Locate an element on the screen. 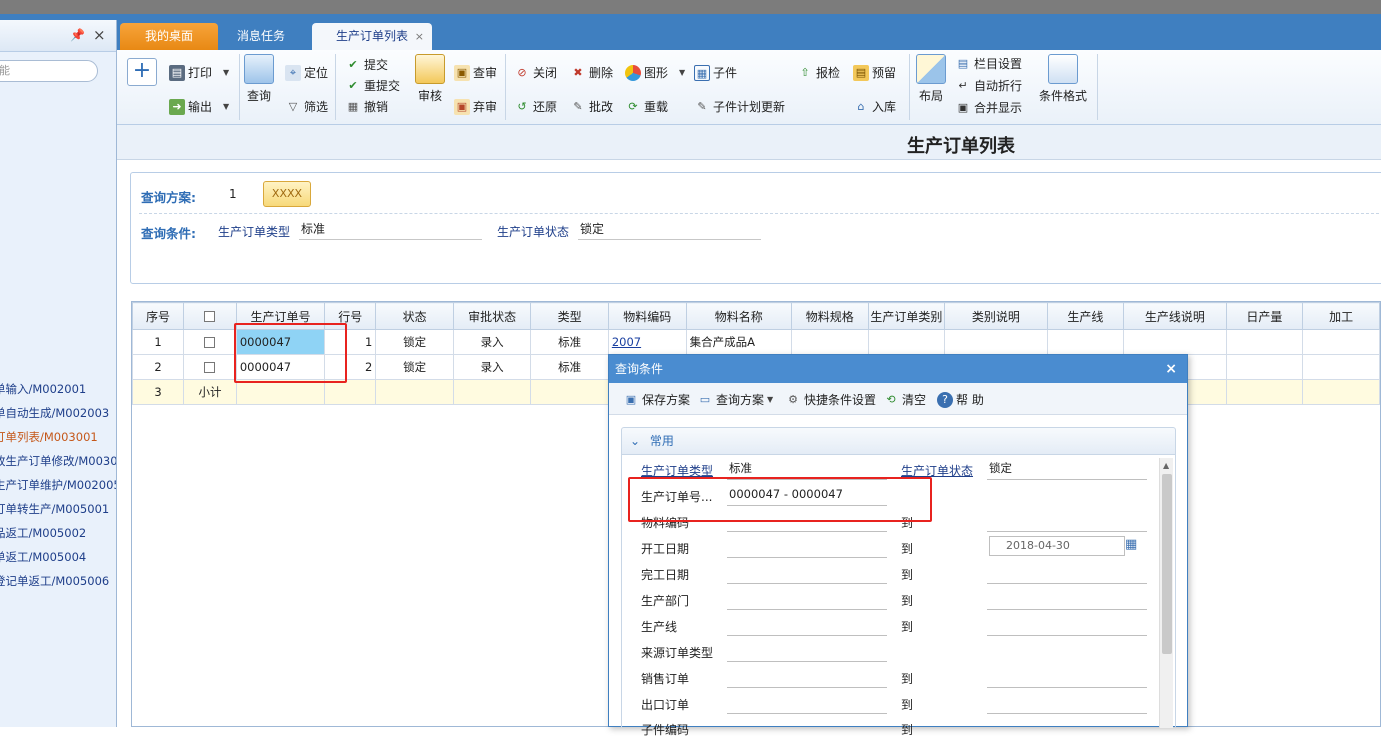  column-header: 物料名称 is located at coordinates (738, 316).